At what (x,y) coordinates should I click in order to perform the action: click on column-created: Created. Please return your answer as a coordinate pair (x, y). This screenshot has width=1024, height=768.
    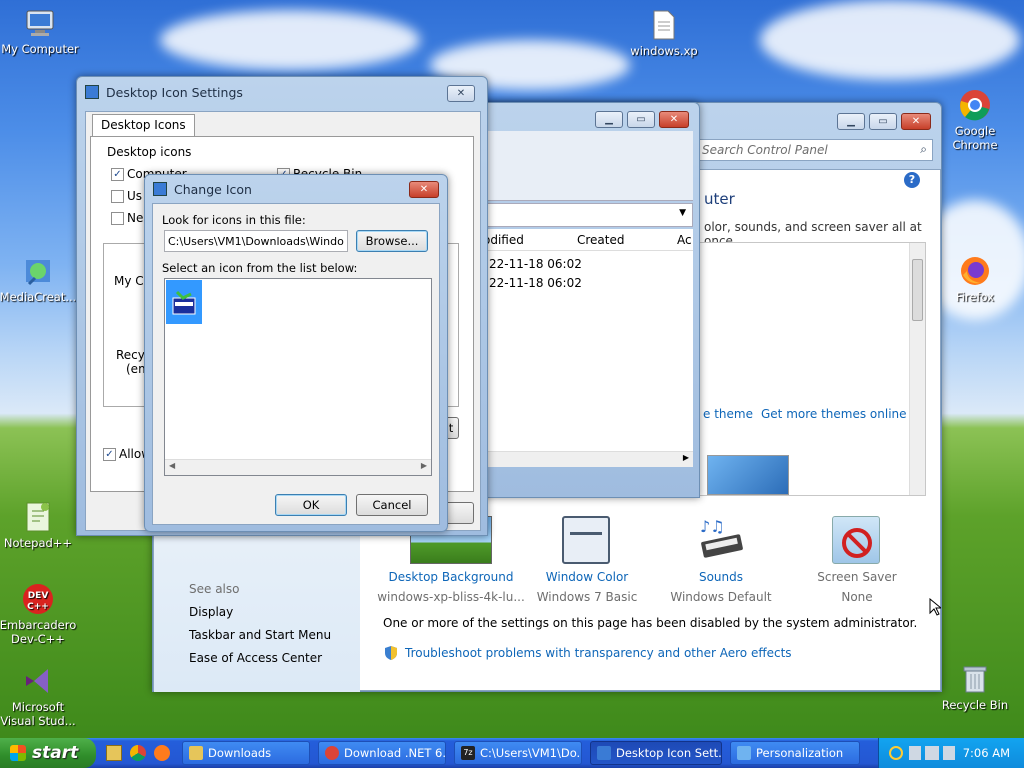
    Looking at the image, I should click on (601, 240).